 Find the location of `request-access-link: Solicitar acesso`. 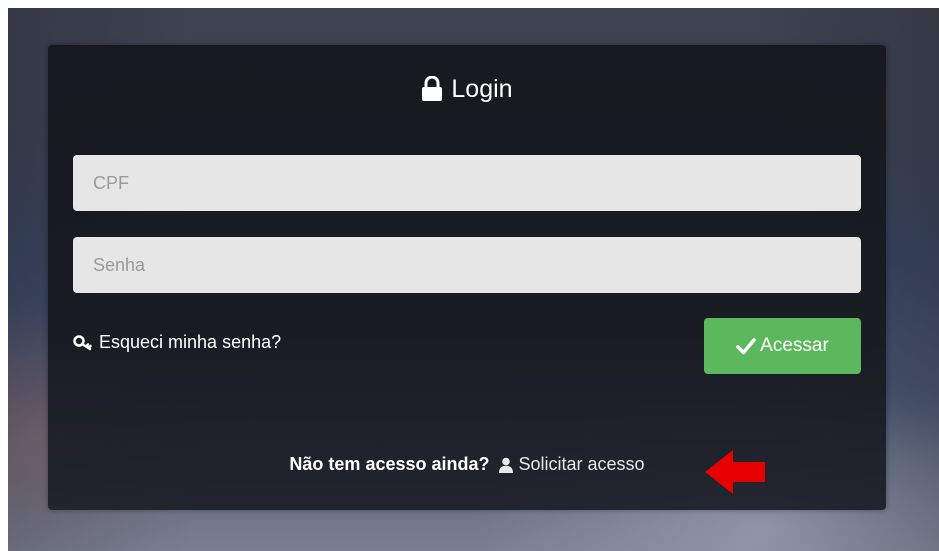

request-access-link: Solicitar acesso is located at coordinates (571, 464).